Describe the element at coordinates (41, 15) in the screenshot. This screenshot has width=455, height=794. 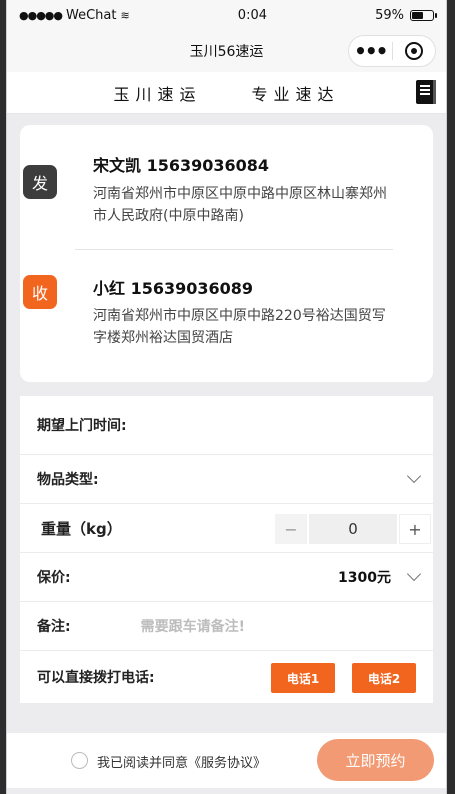
I see `signal-icon: ●●●●●` at that location.